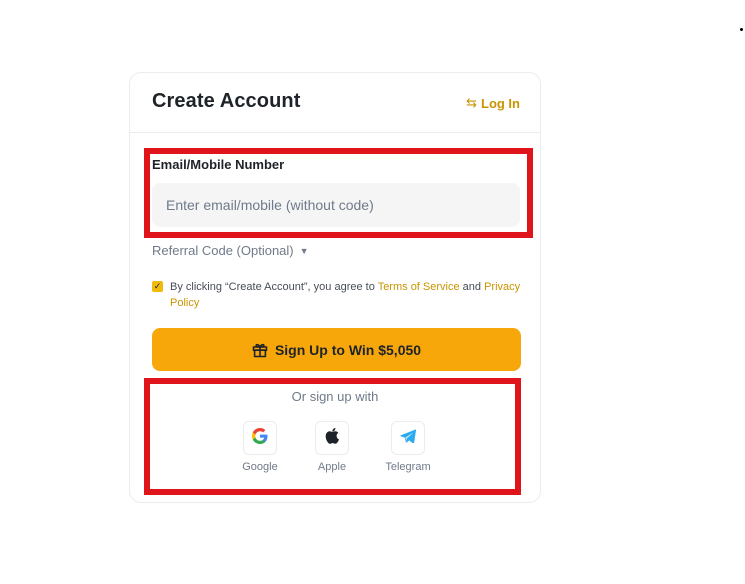  Describe the element at coordinates (335, 396) in the screenshot. I see `or-sign-up-with-label: Or sign up with` at that location.